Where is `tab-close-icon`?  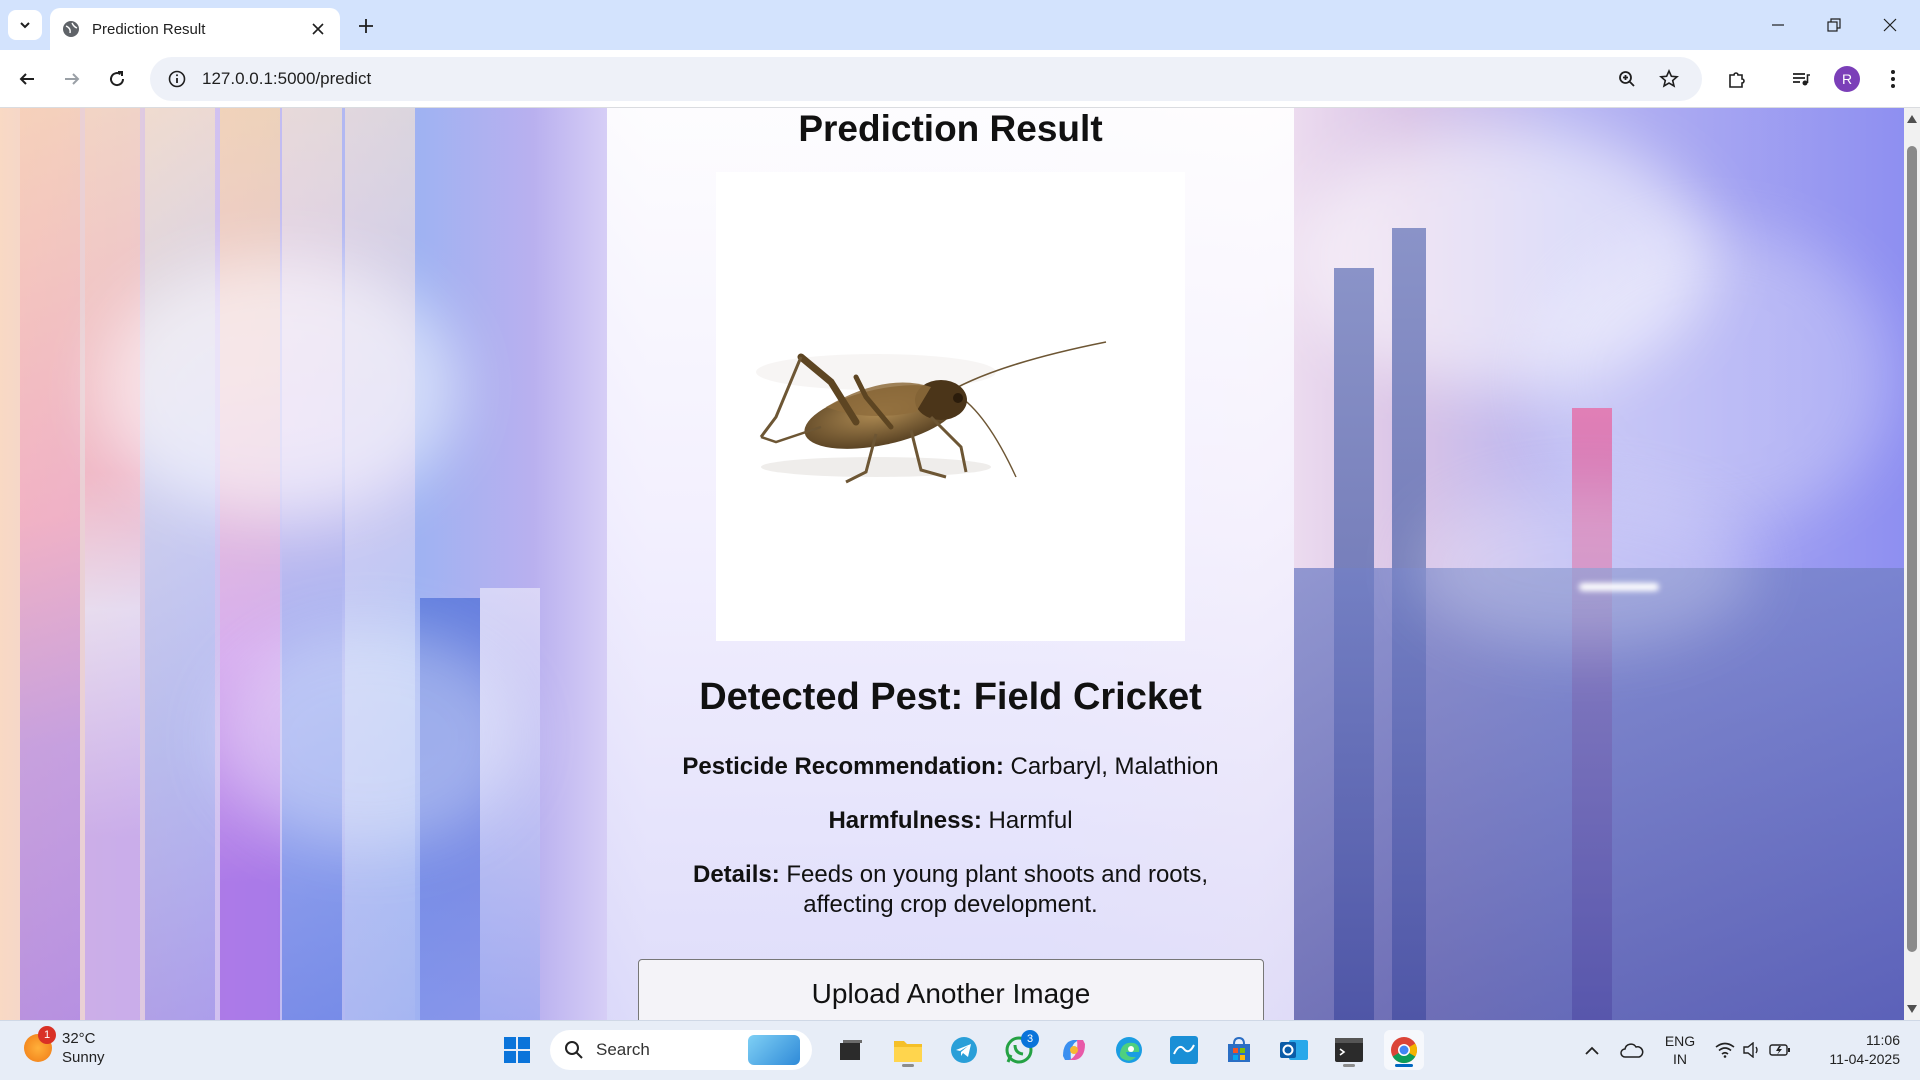 tab-close-icon is located at coordinates (318, 29).